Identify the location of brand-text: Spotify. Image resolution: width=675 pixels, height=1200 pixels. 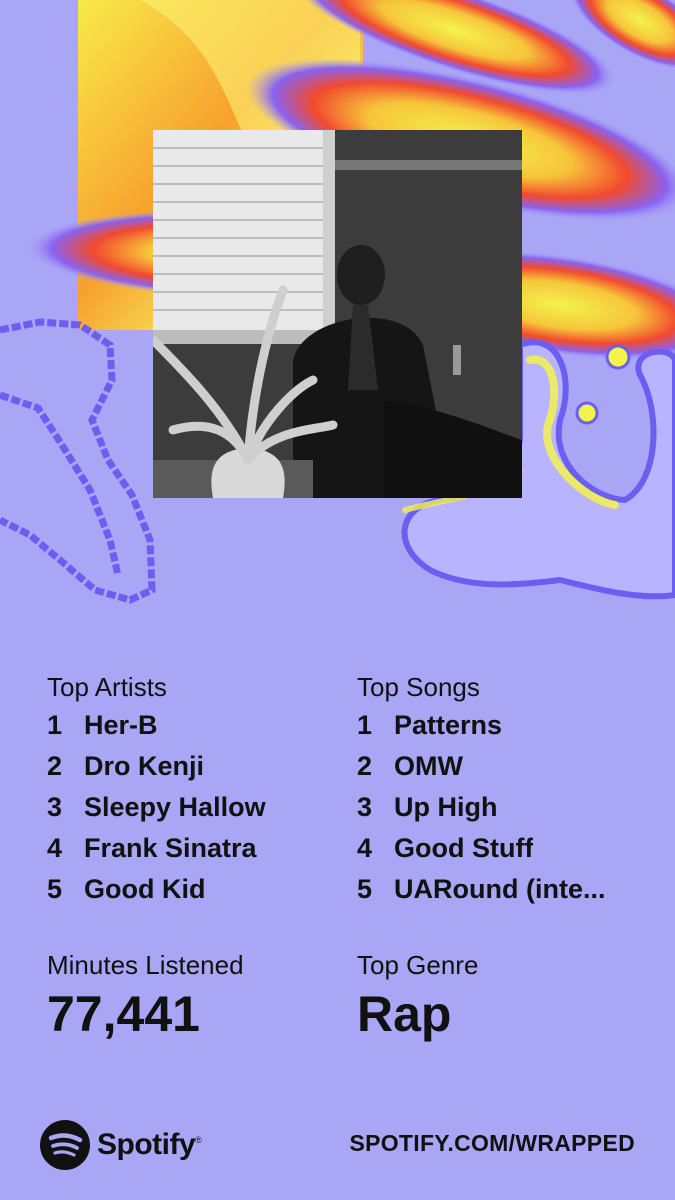
(146, 1144).